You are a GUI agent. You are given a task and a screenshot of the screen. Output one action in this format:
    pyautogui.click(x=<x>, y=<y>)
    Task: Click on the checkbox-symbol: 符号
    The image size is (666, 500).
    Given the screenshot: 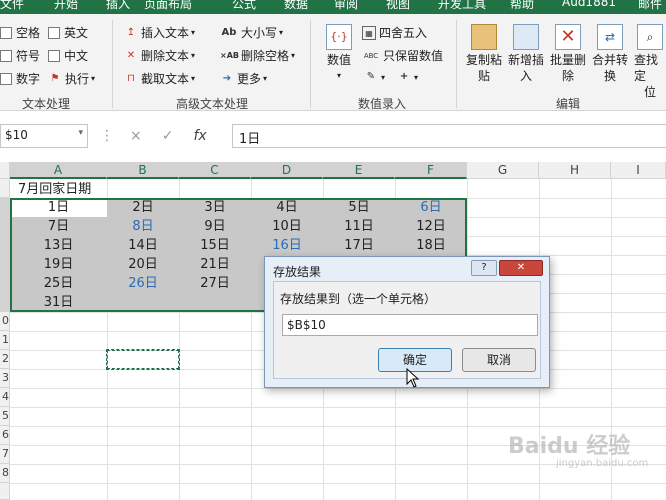 What is the action you would take?
    pyautogui.click(x=20, y=55)
    